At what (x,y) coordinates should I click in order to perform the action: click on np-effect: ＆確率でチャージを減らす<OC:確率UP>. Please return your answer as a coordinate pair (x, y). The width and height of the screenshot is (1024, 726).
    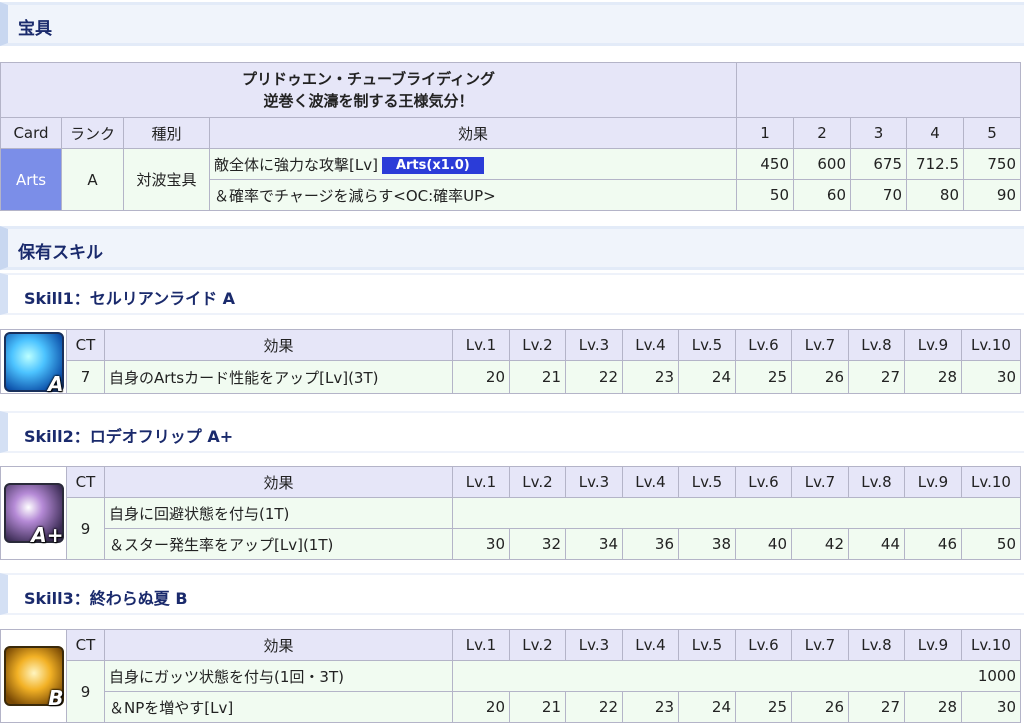
    Looking at the image, I should click on (473, 195).